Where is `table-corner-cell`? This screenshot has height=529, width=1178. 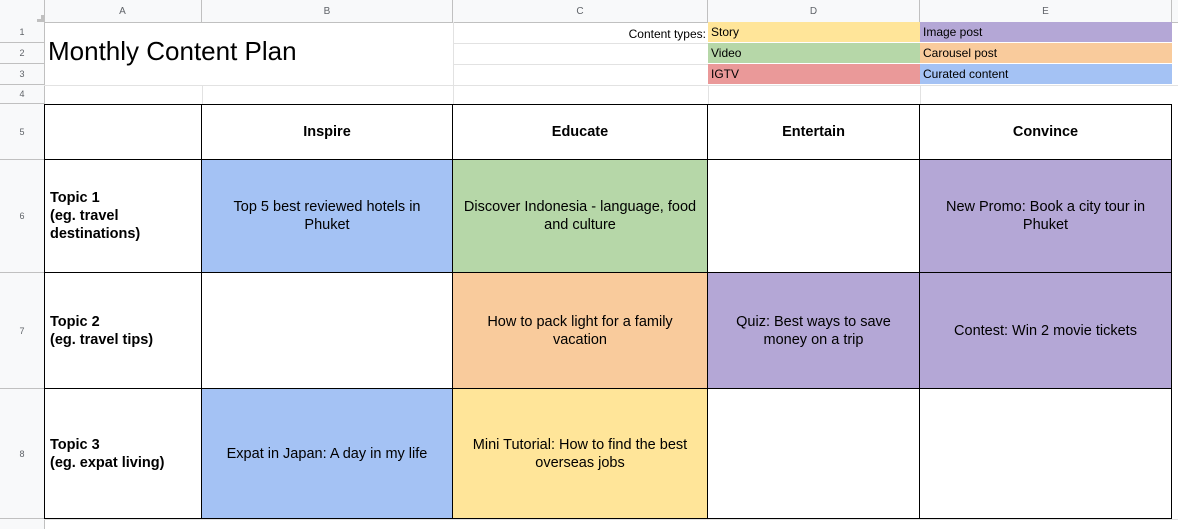 table-corner-cell is located at coordinates (123, 132).